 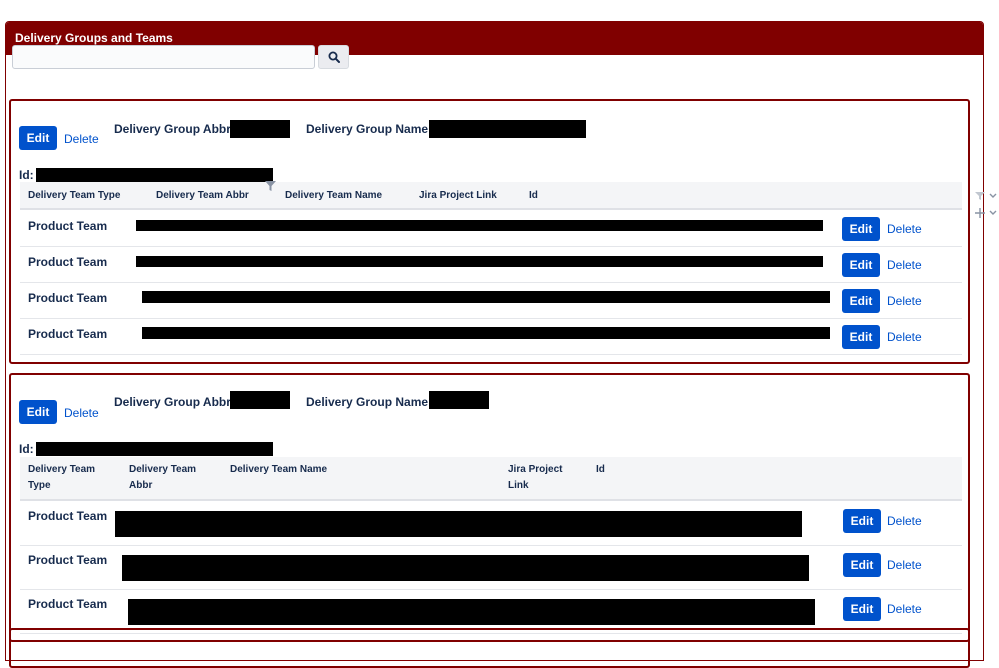 I want to click on add-column-icon, so click(x=986, y=213).